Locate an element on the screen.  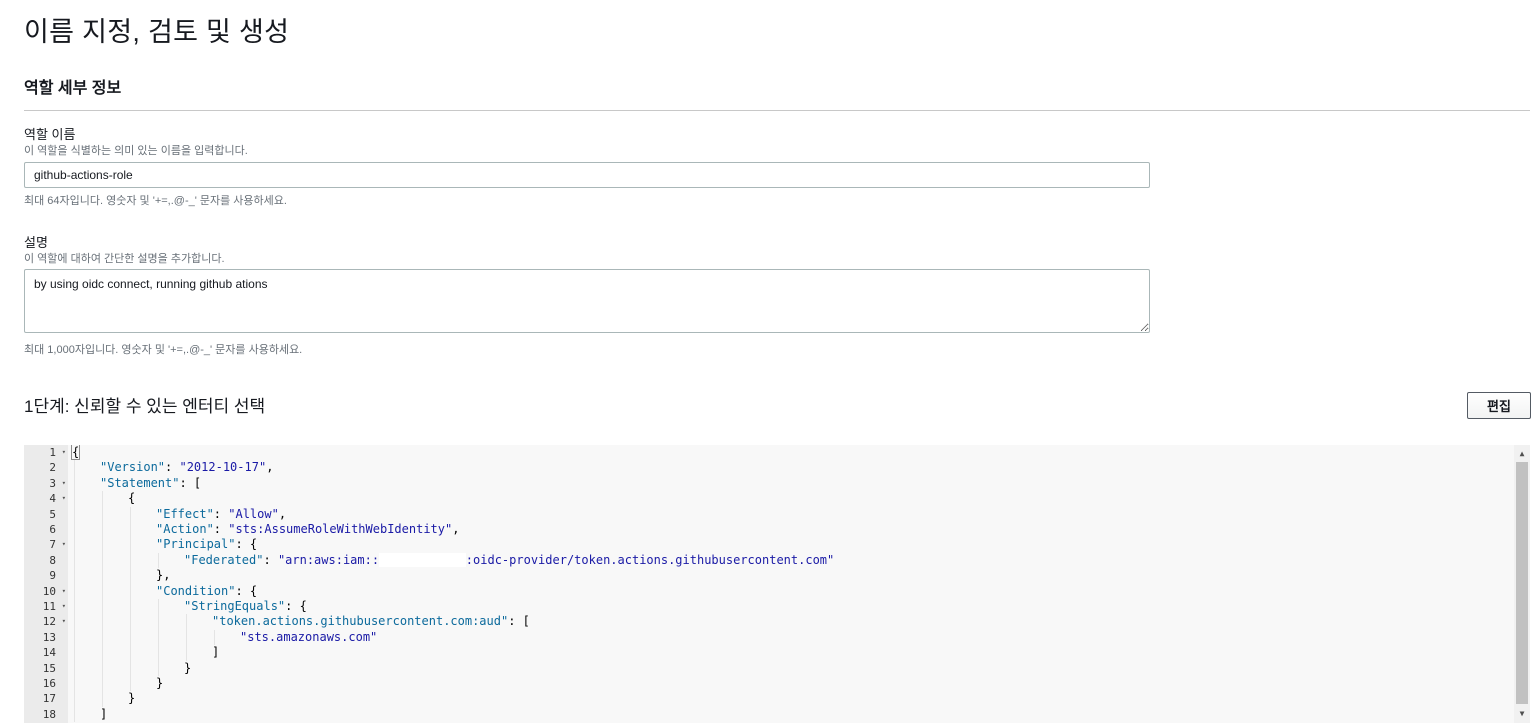
line-number: 9 is located at coordinates (46, 575).